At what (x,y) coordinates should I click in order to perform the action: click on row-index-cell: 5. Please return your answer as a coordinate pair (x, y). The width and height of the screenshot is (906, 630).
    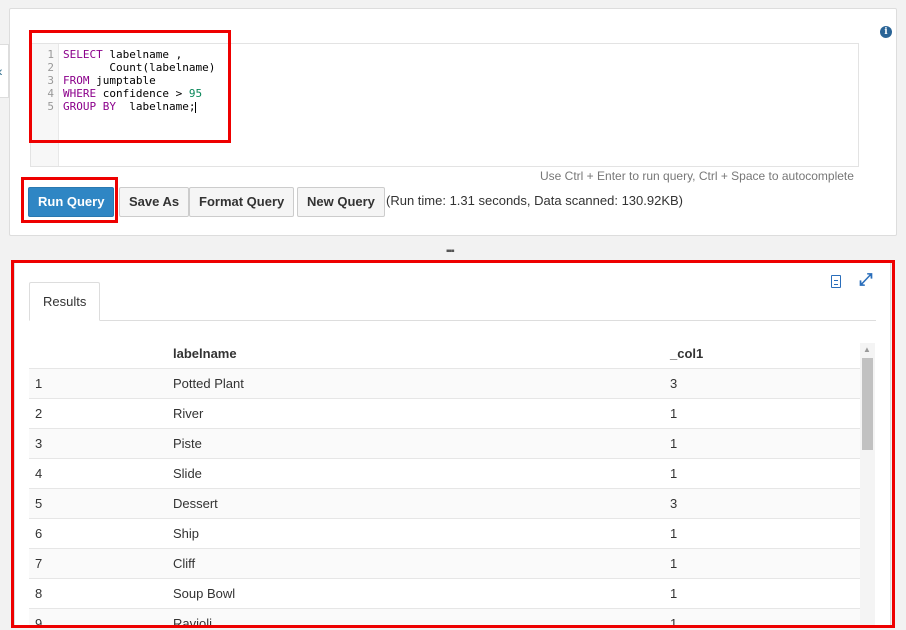
    Looking at the image, I should click on (39, 503).